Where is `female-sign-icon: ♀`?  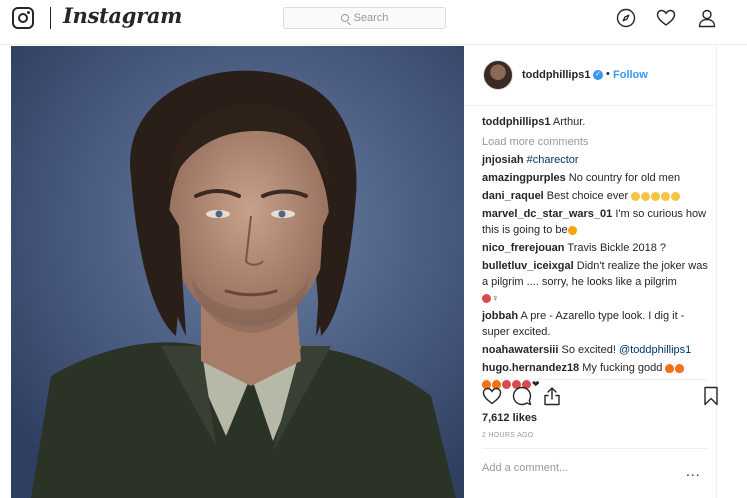 female-sign-icon: ♀ is located at coordinates (495, 298).